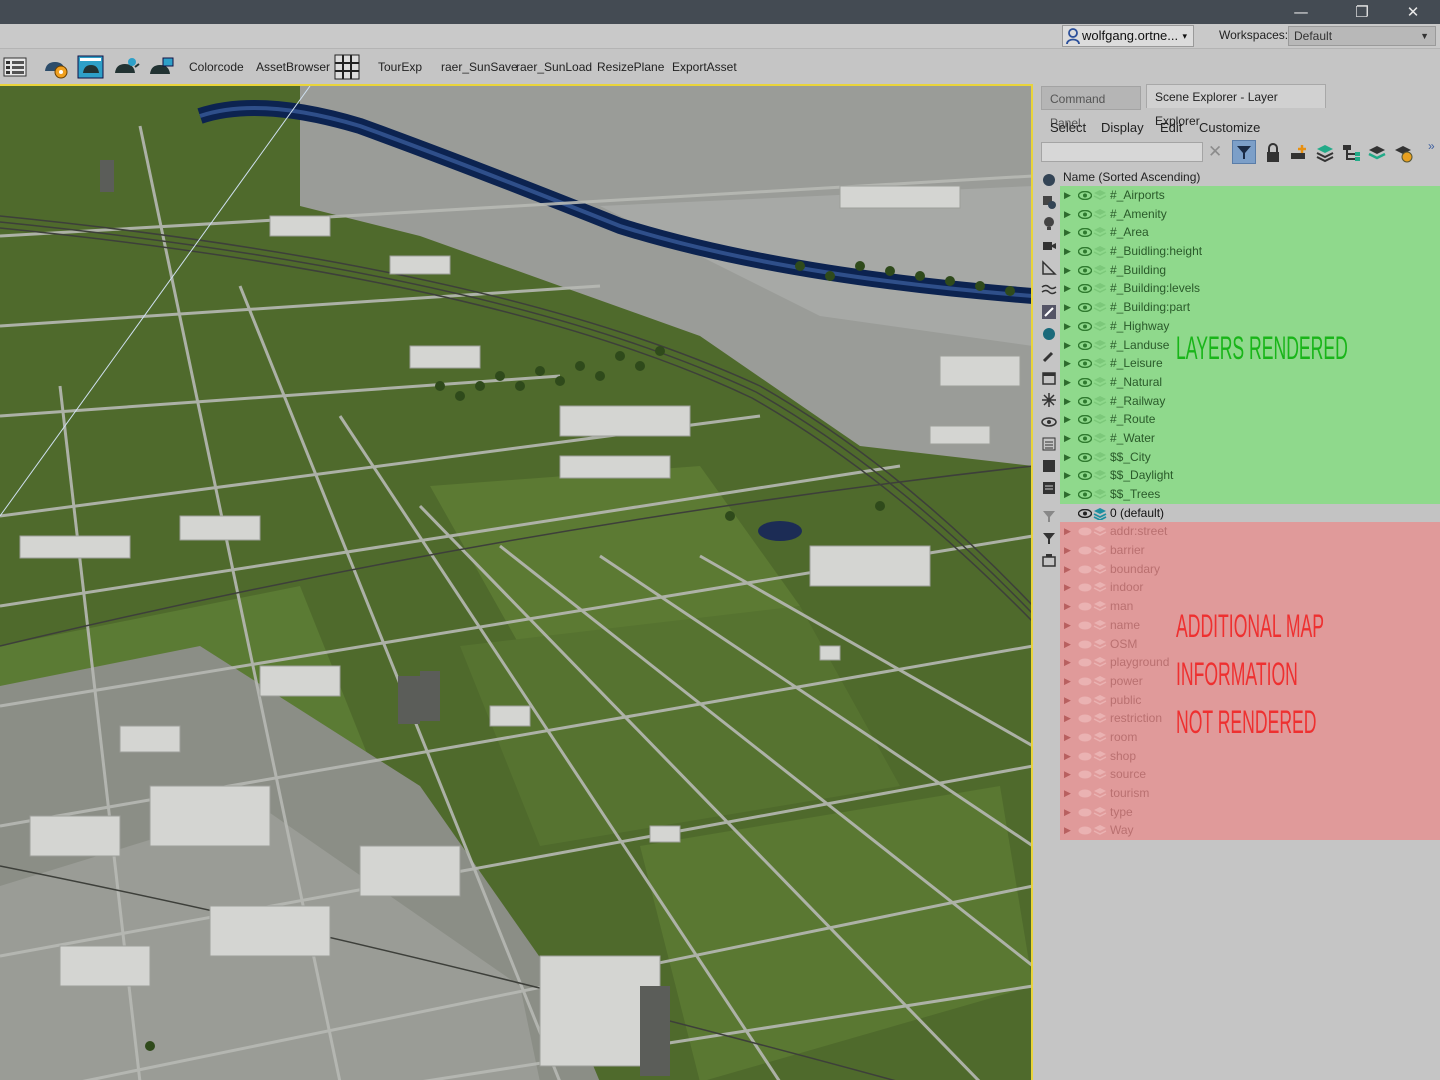 The width and height of the screenshot is (1440, 1080). I want to click on assetbrowser-button: AssetBrowser, so click(293, 67).